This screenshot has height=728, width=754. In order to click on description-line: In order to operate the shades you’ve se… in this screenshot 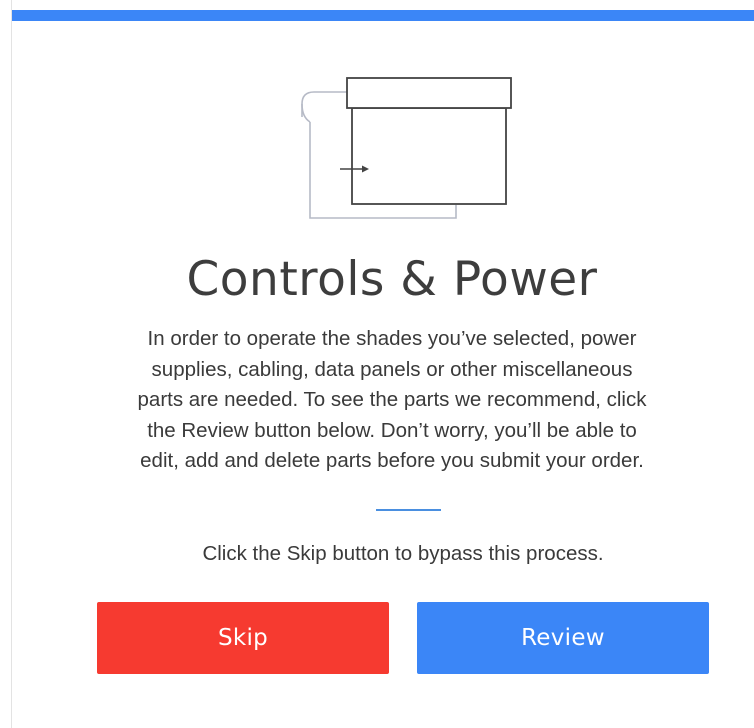, I will do `click(392, 338)`.